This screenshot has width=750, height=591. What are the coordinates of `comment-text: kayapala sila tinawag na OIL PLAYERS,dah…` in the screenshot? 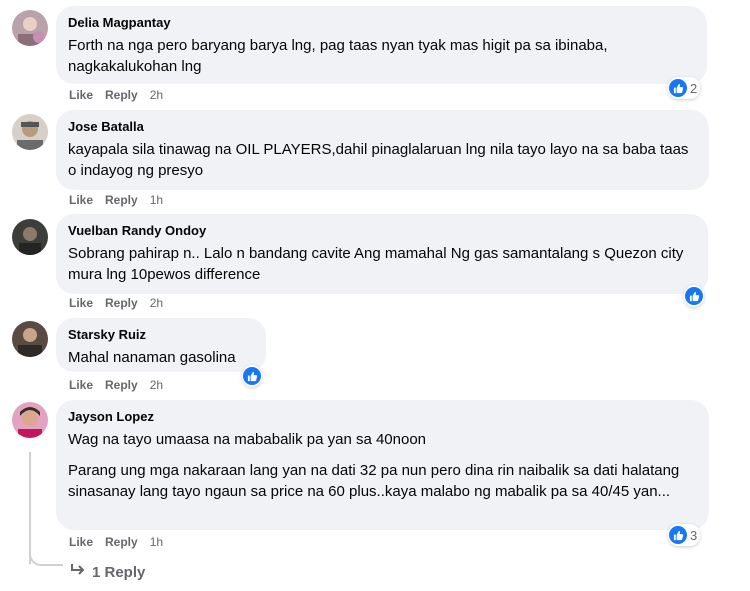 It's located at (378, 160).